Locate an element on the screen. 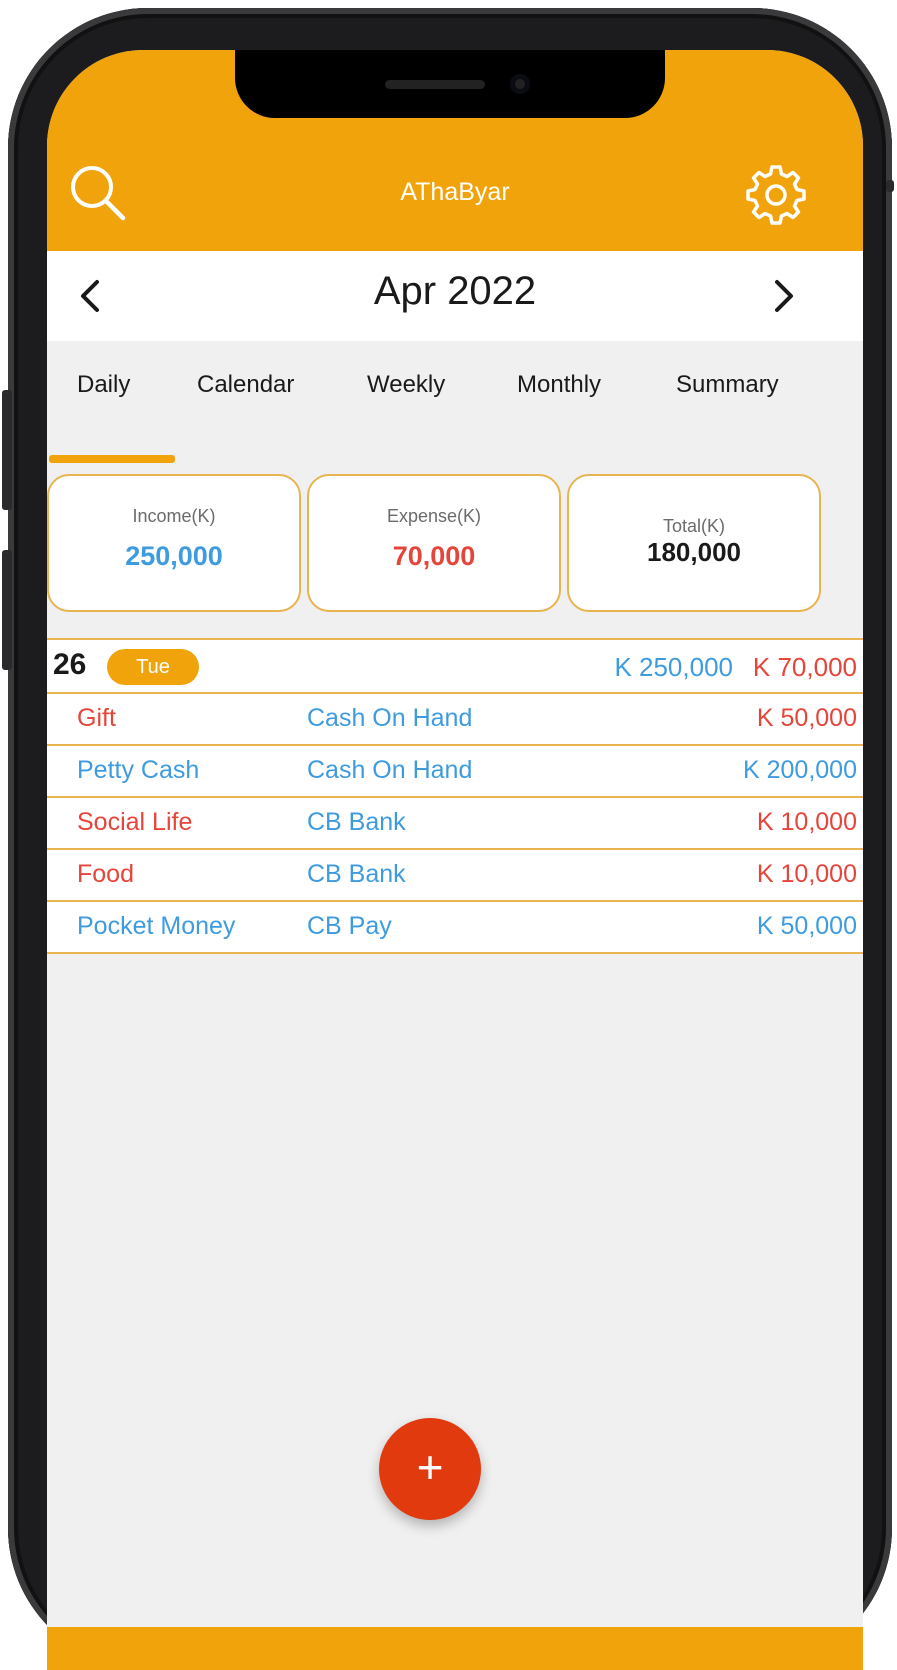  transaction-row: Pocket Money CB Pay K 50,000 is located at coordinates (455, 928).